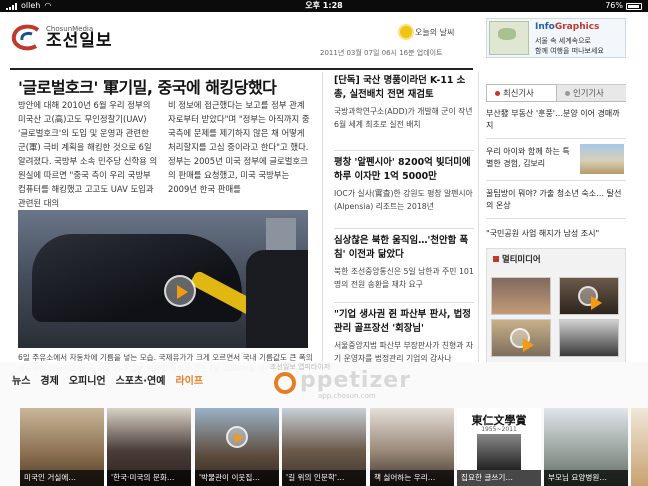 Image resolution: width=648 pixels, height=486 pixels. Describe the element at coordinates (567, 27) in the screenshot. I see `infographics-title: InfoGraphics` at that location.